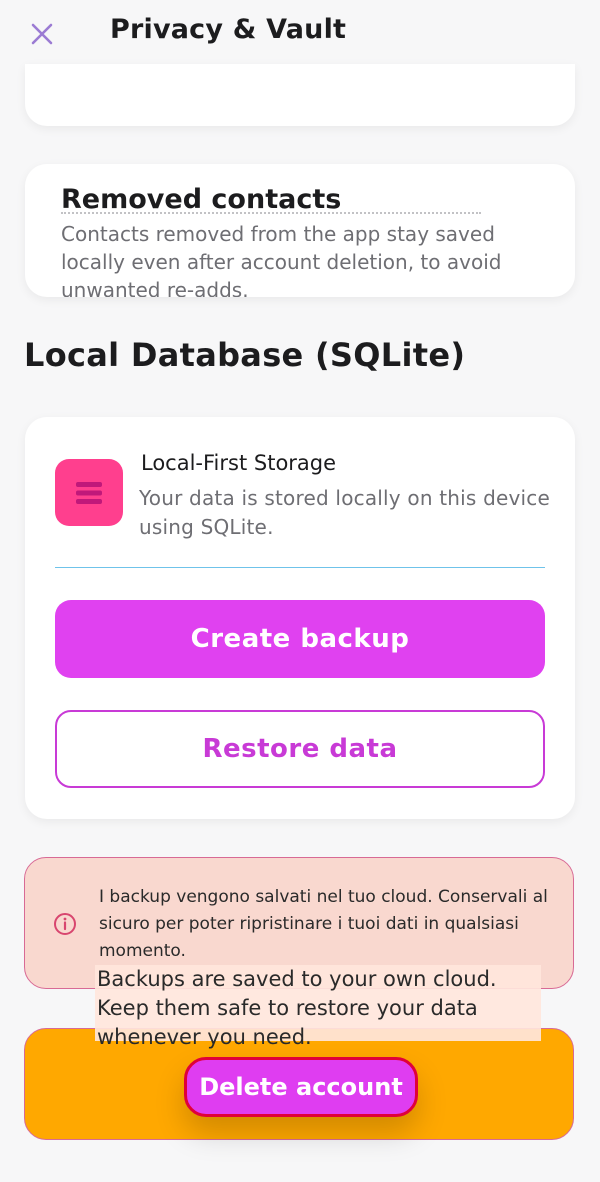 The height and width of the screenshot is (1182, 600). What do you see at coordinates (65, 924) in the screenshot?
I see `info-icon` at bounding box center [65, 924].